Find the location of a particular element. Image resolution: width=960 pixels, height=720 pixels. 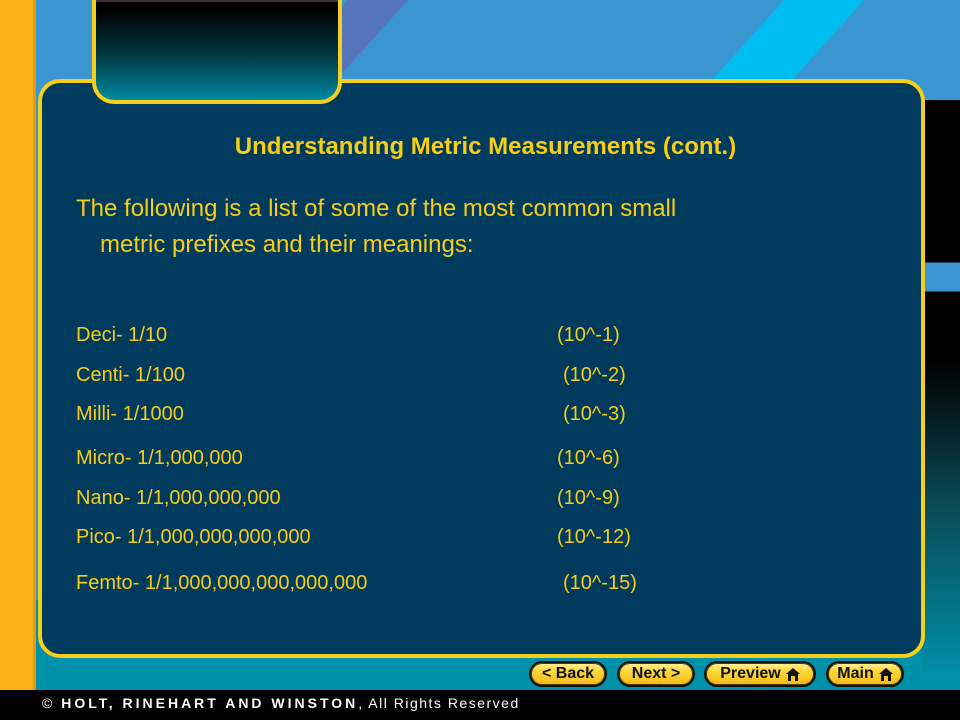

copyright-symbol: © is located at coordinates (48, 703).